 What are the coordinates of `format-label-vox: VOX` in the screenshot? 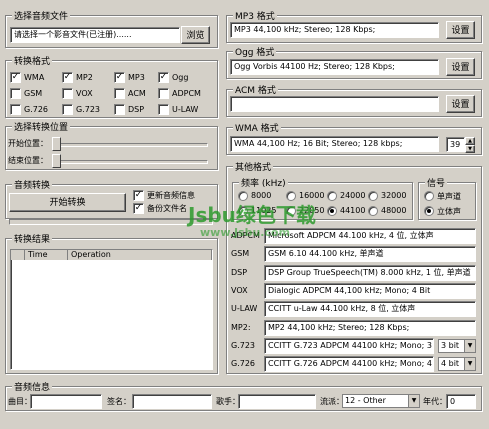 It's located at (84, 93).